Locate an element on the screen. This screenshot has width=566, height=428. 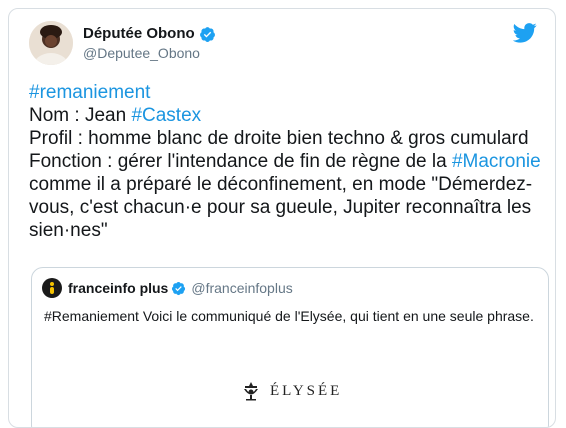
tweet-text-line: #remaniement is located at coordinates (291, 92).